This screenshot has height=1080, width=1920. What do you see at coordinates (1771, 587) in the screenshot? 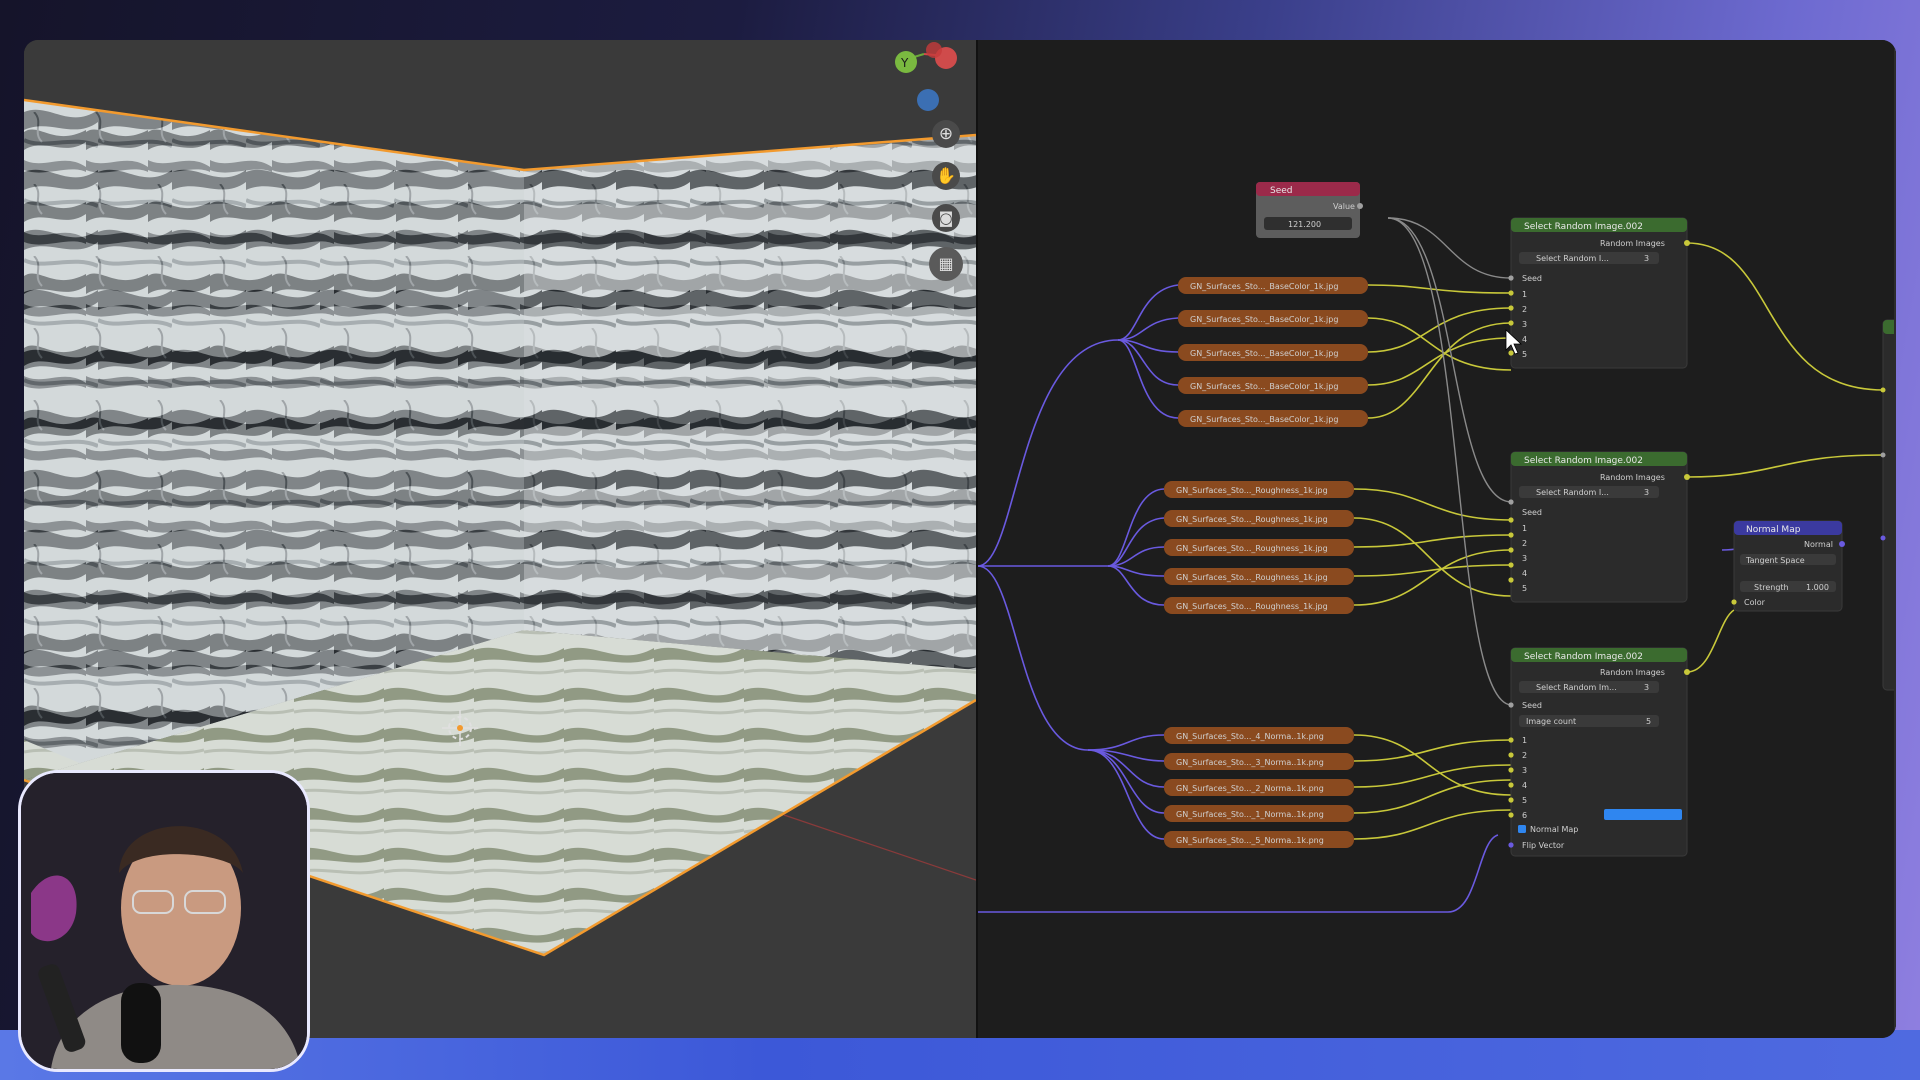
I see `strength-label: Strength` at bounding box center [1771, 587].